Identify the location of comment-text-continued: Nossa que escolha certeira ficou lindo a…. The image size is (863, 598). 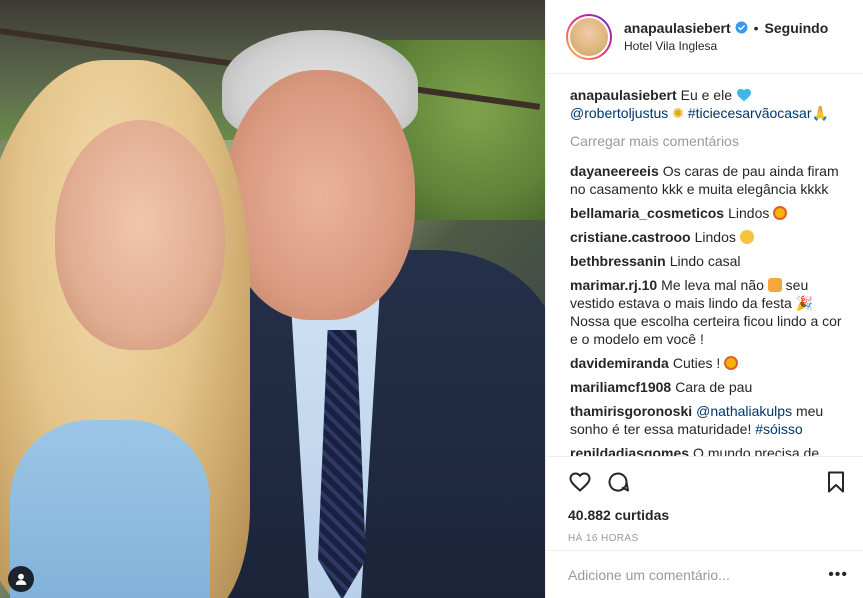
(706, 330).